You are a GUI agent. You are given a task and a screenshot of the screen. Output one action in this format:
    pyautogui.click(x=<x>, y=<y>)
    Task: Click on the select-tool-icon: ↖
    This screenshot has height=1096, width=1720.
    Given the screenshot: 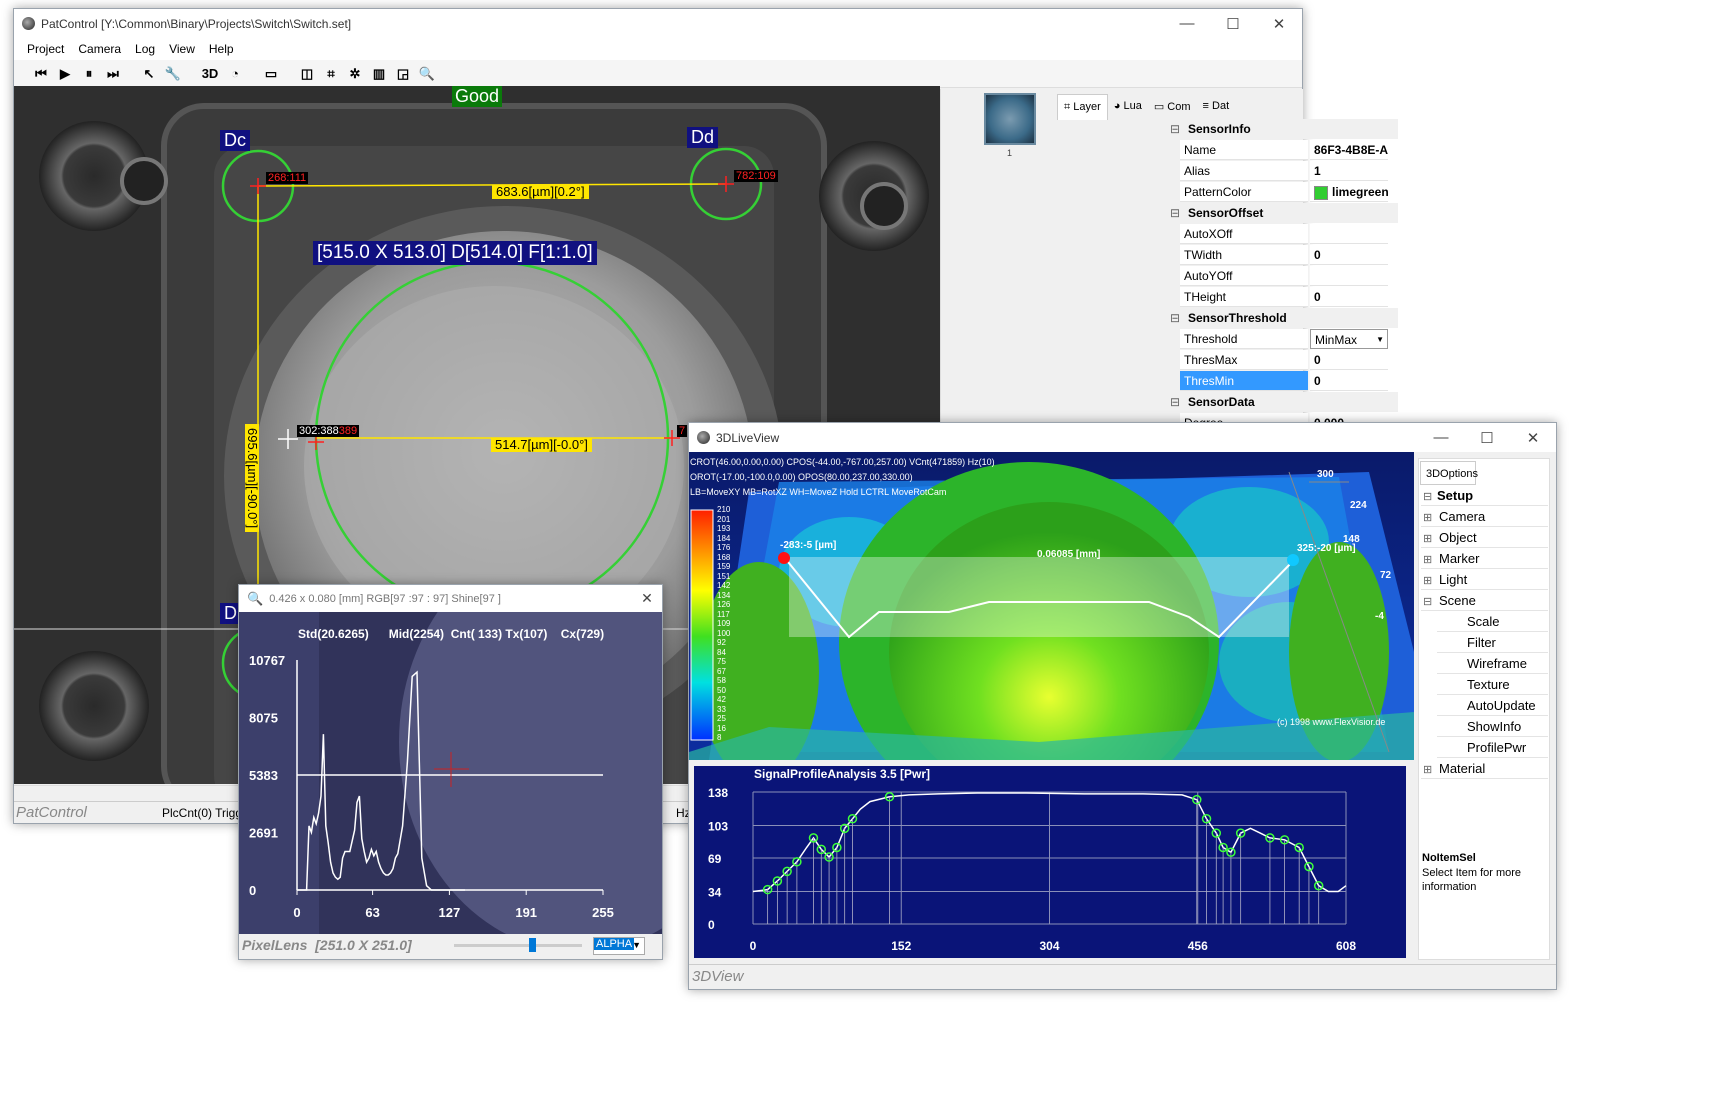 What is the action you would take?
    pyautogui.click(x=149, y=74)
    